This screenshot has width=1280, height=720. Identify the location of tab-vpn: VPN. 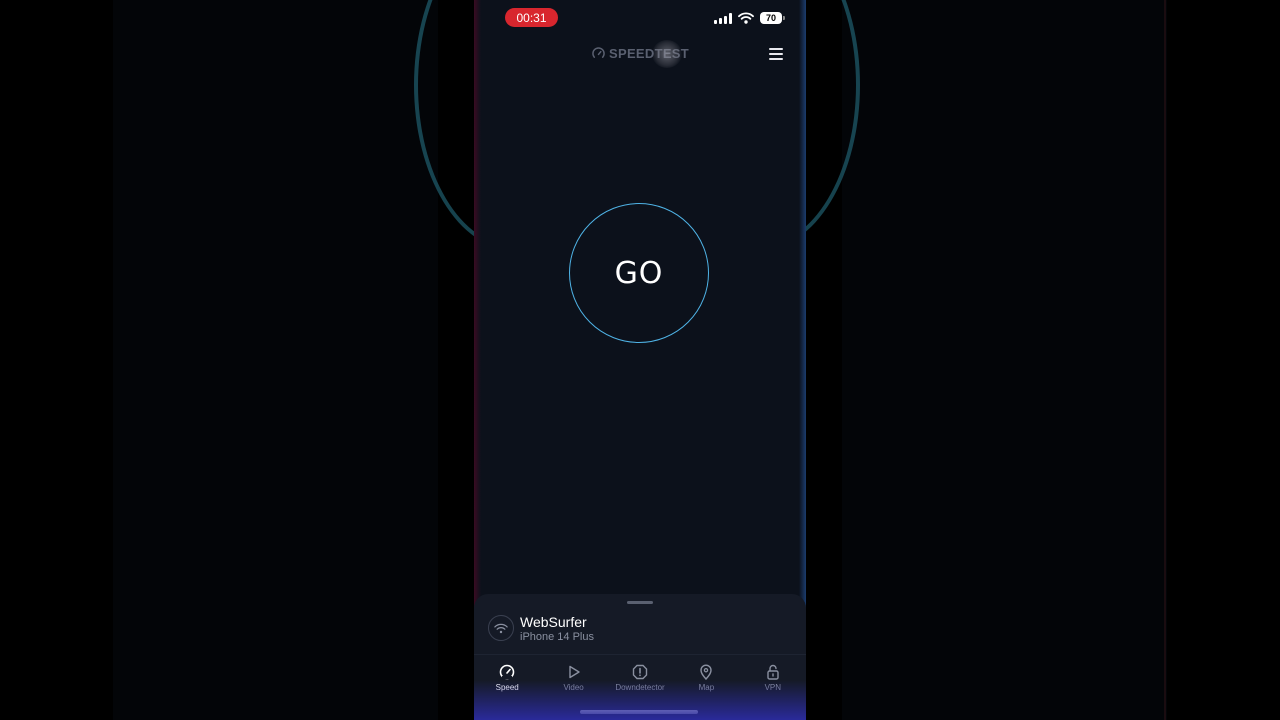
(773, 676).